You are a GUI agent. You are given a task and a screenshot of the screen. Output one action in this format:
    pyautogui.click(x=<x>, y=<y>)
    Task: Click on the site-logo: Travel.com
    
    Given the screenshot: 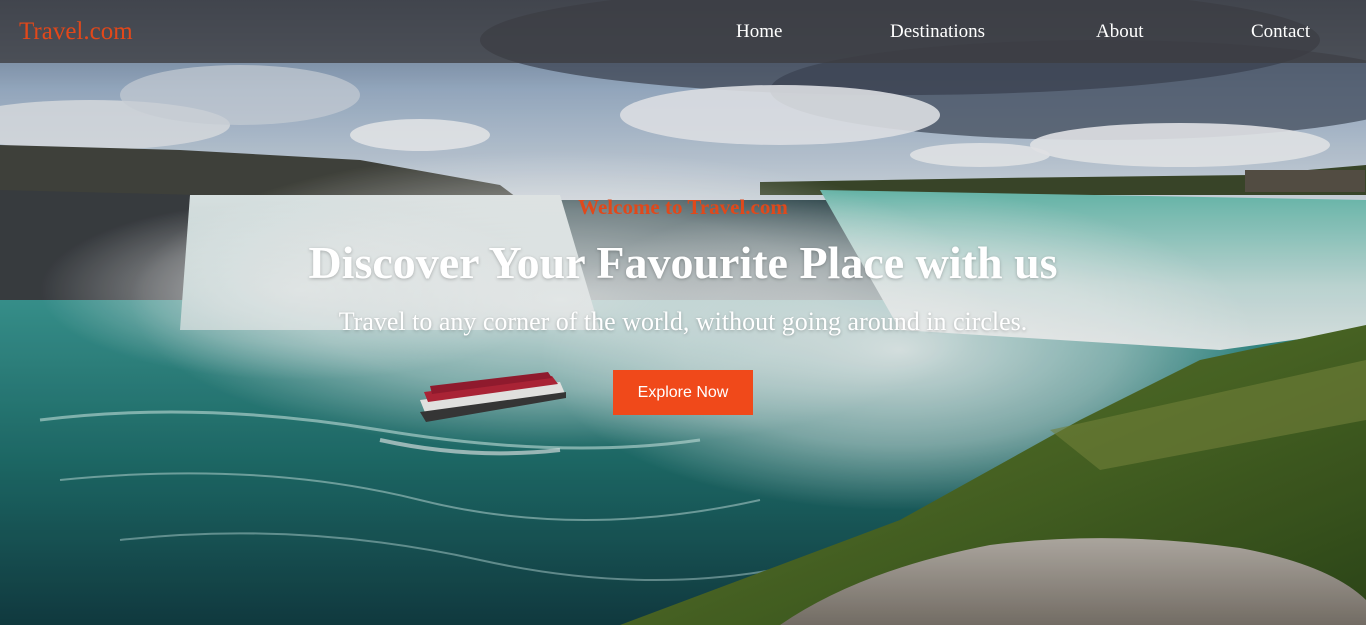 What is the action you would take?
    pyautogui.click(x=76, y=32)
    